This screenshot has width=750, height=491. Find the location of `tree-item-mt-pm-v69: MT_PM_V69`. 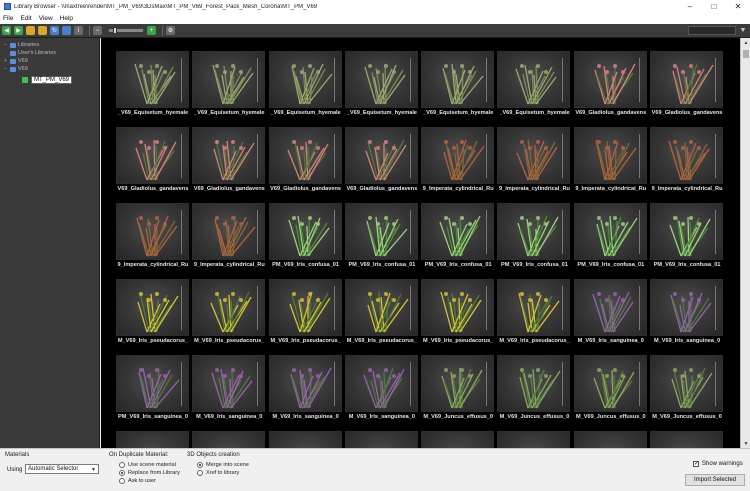

tree-item-mt-pm-v69: MT_PM_V69 is located at coordinates (49, 80).